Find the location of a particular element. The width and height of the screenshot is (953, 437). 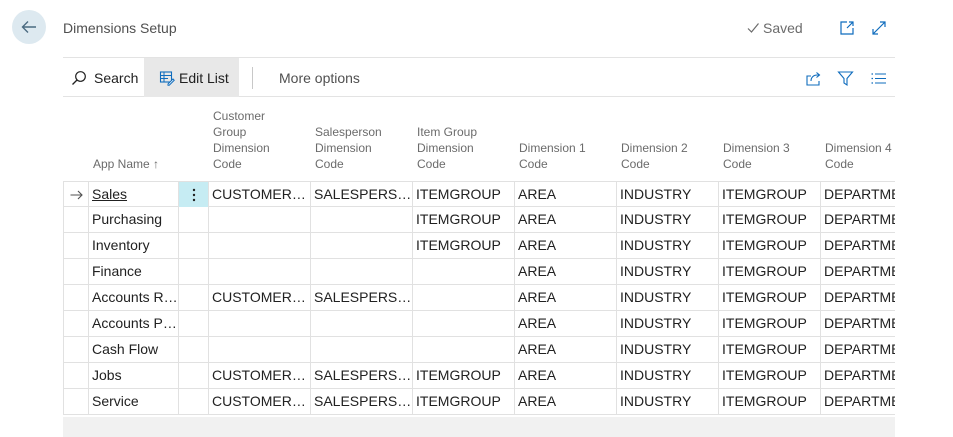

back-button is located at coordinates (29, 27).